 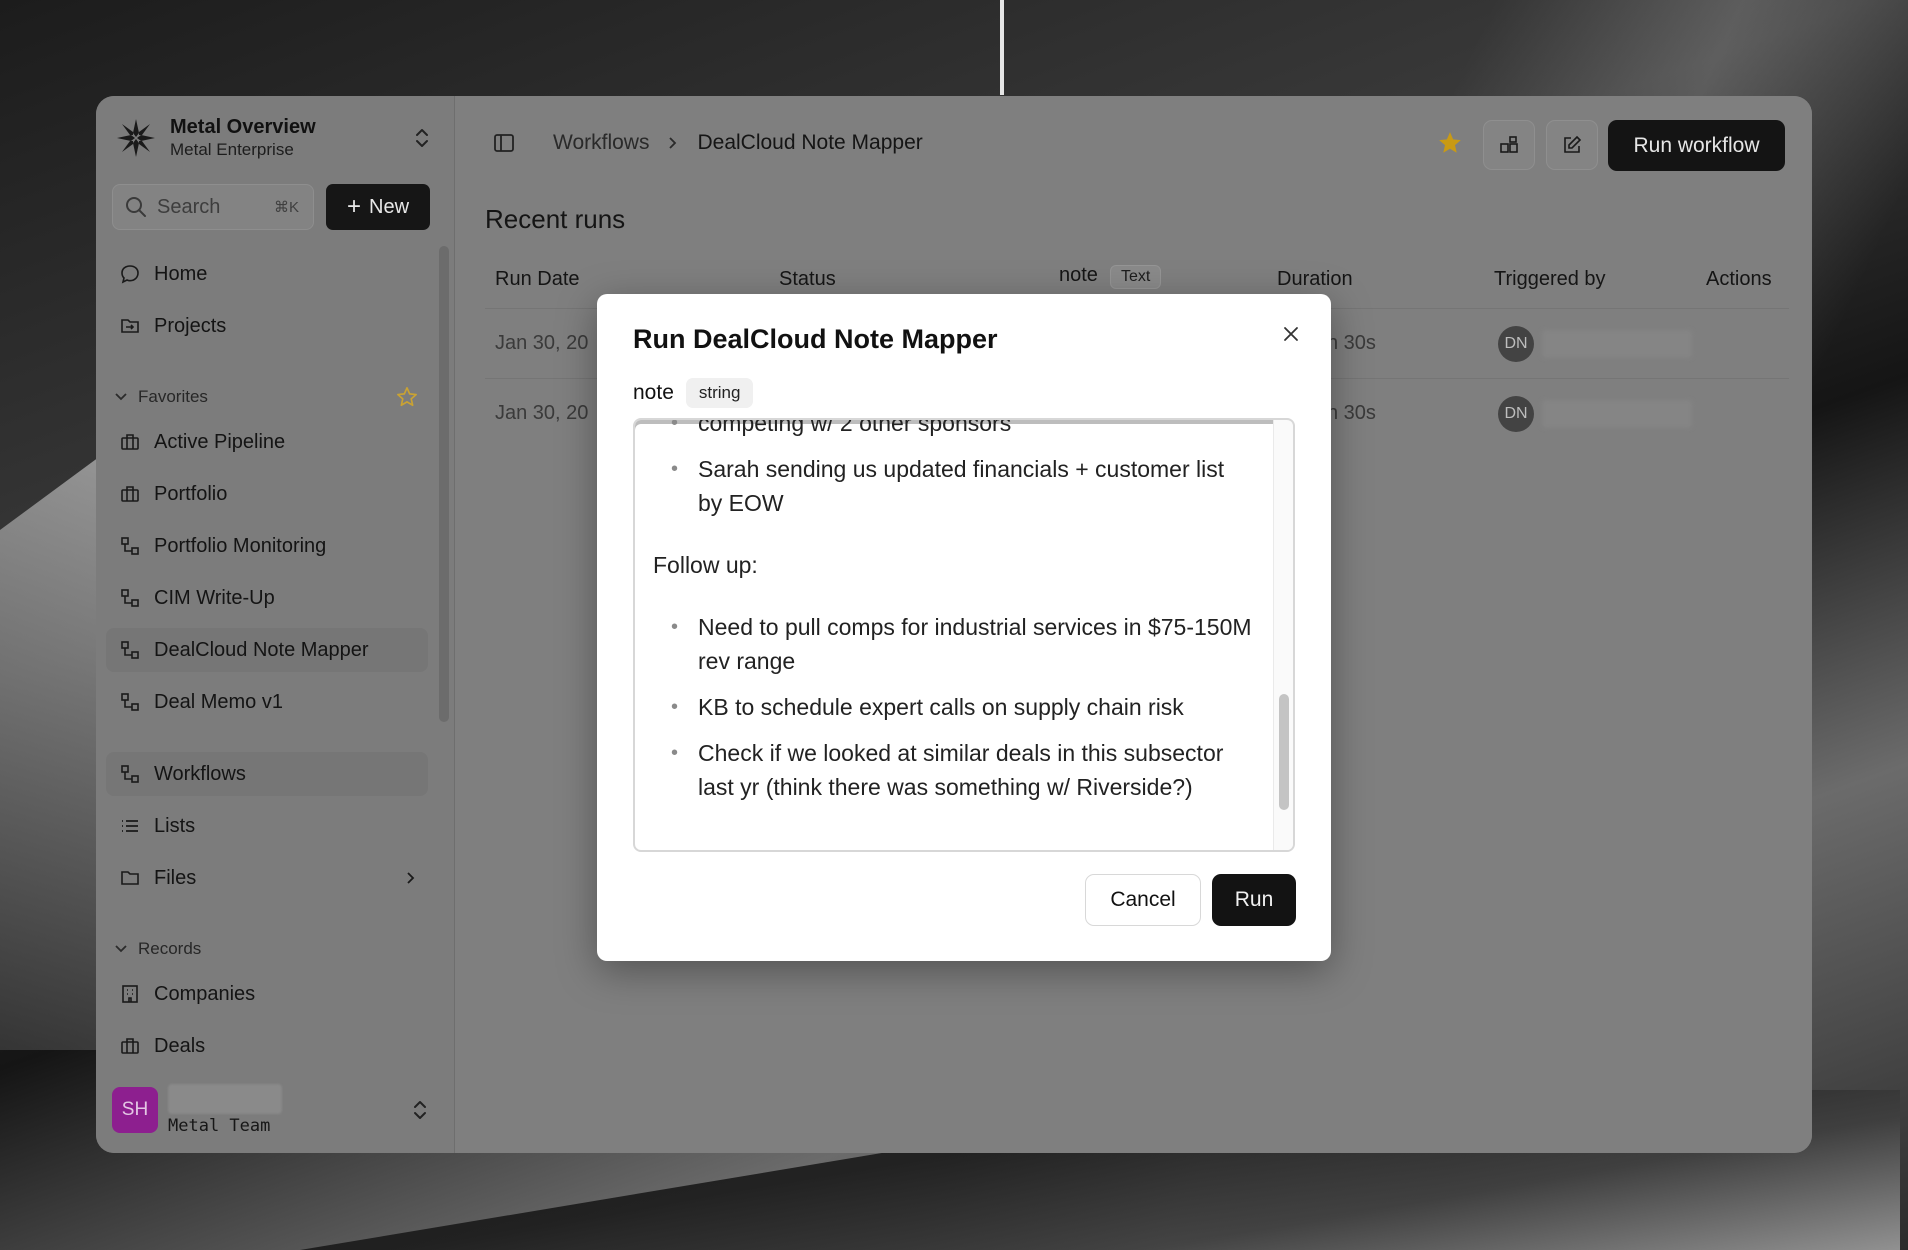 What do you see at coordinates (444, 484) in the screenshot?
I see `sidebar-scrollbar` at bounding box center [444, 484].